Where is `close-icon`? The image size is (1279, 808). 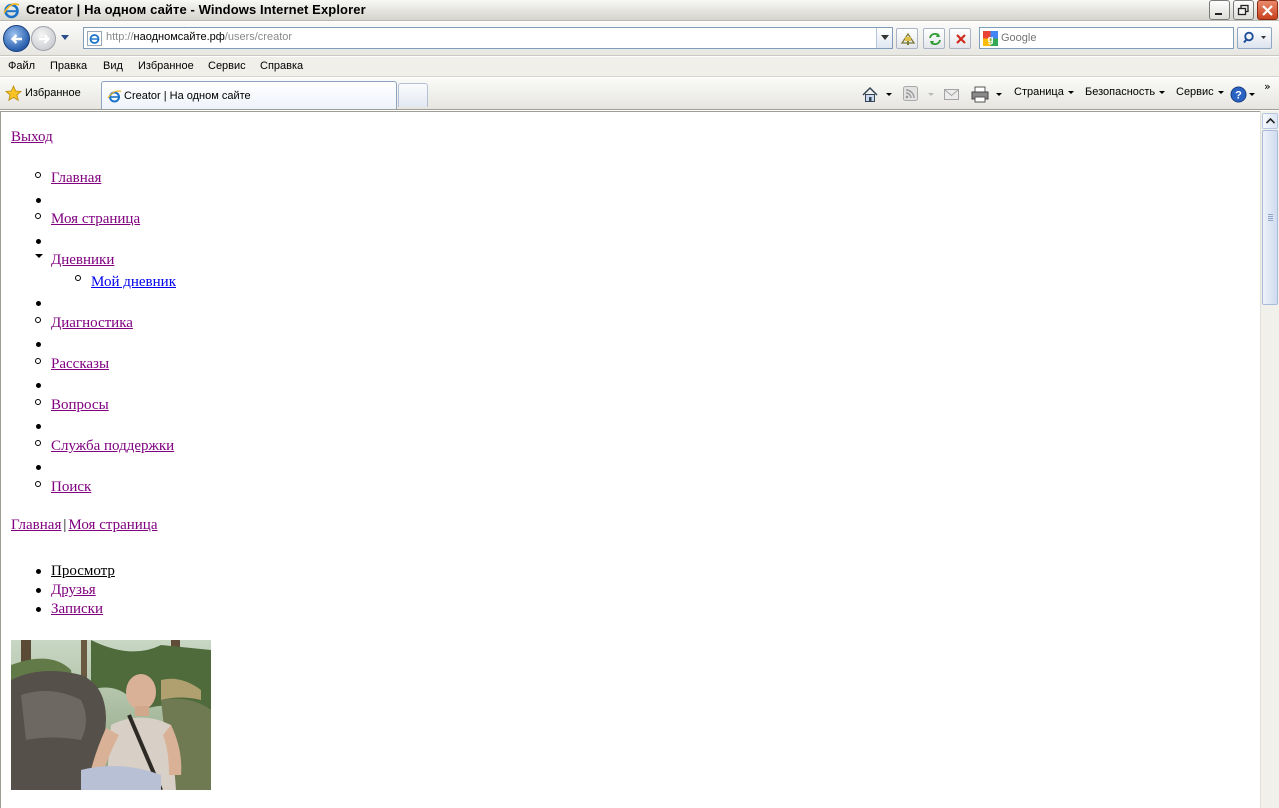
close-icon is located at coordinates (1267, 10).